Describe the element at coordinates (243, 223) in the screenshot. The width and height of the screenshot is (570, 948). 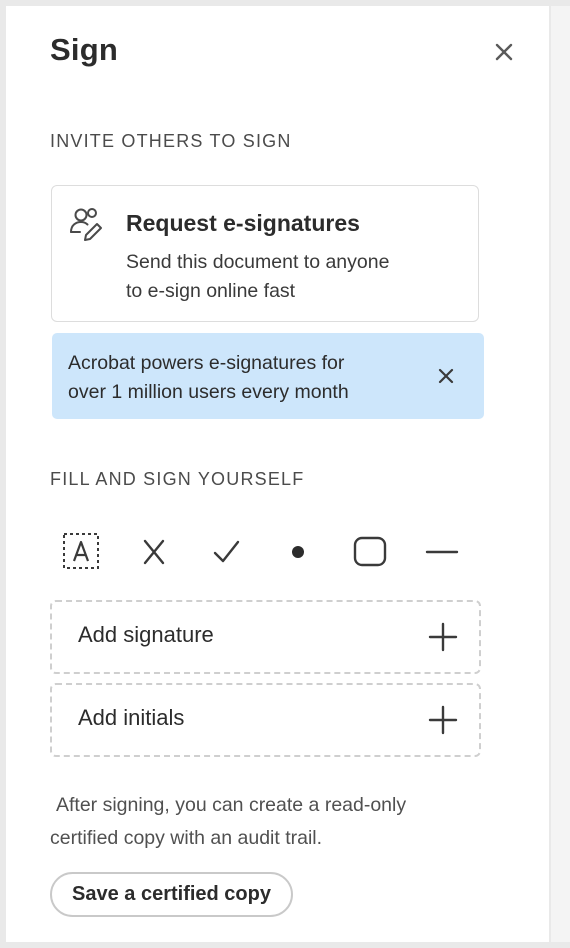
I see `request-esignatures-title: Request e-signatures` at that location.